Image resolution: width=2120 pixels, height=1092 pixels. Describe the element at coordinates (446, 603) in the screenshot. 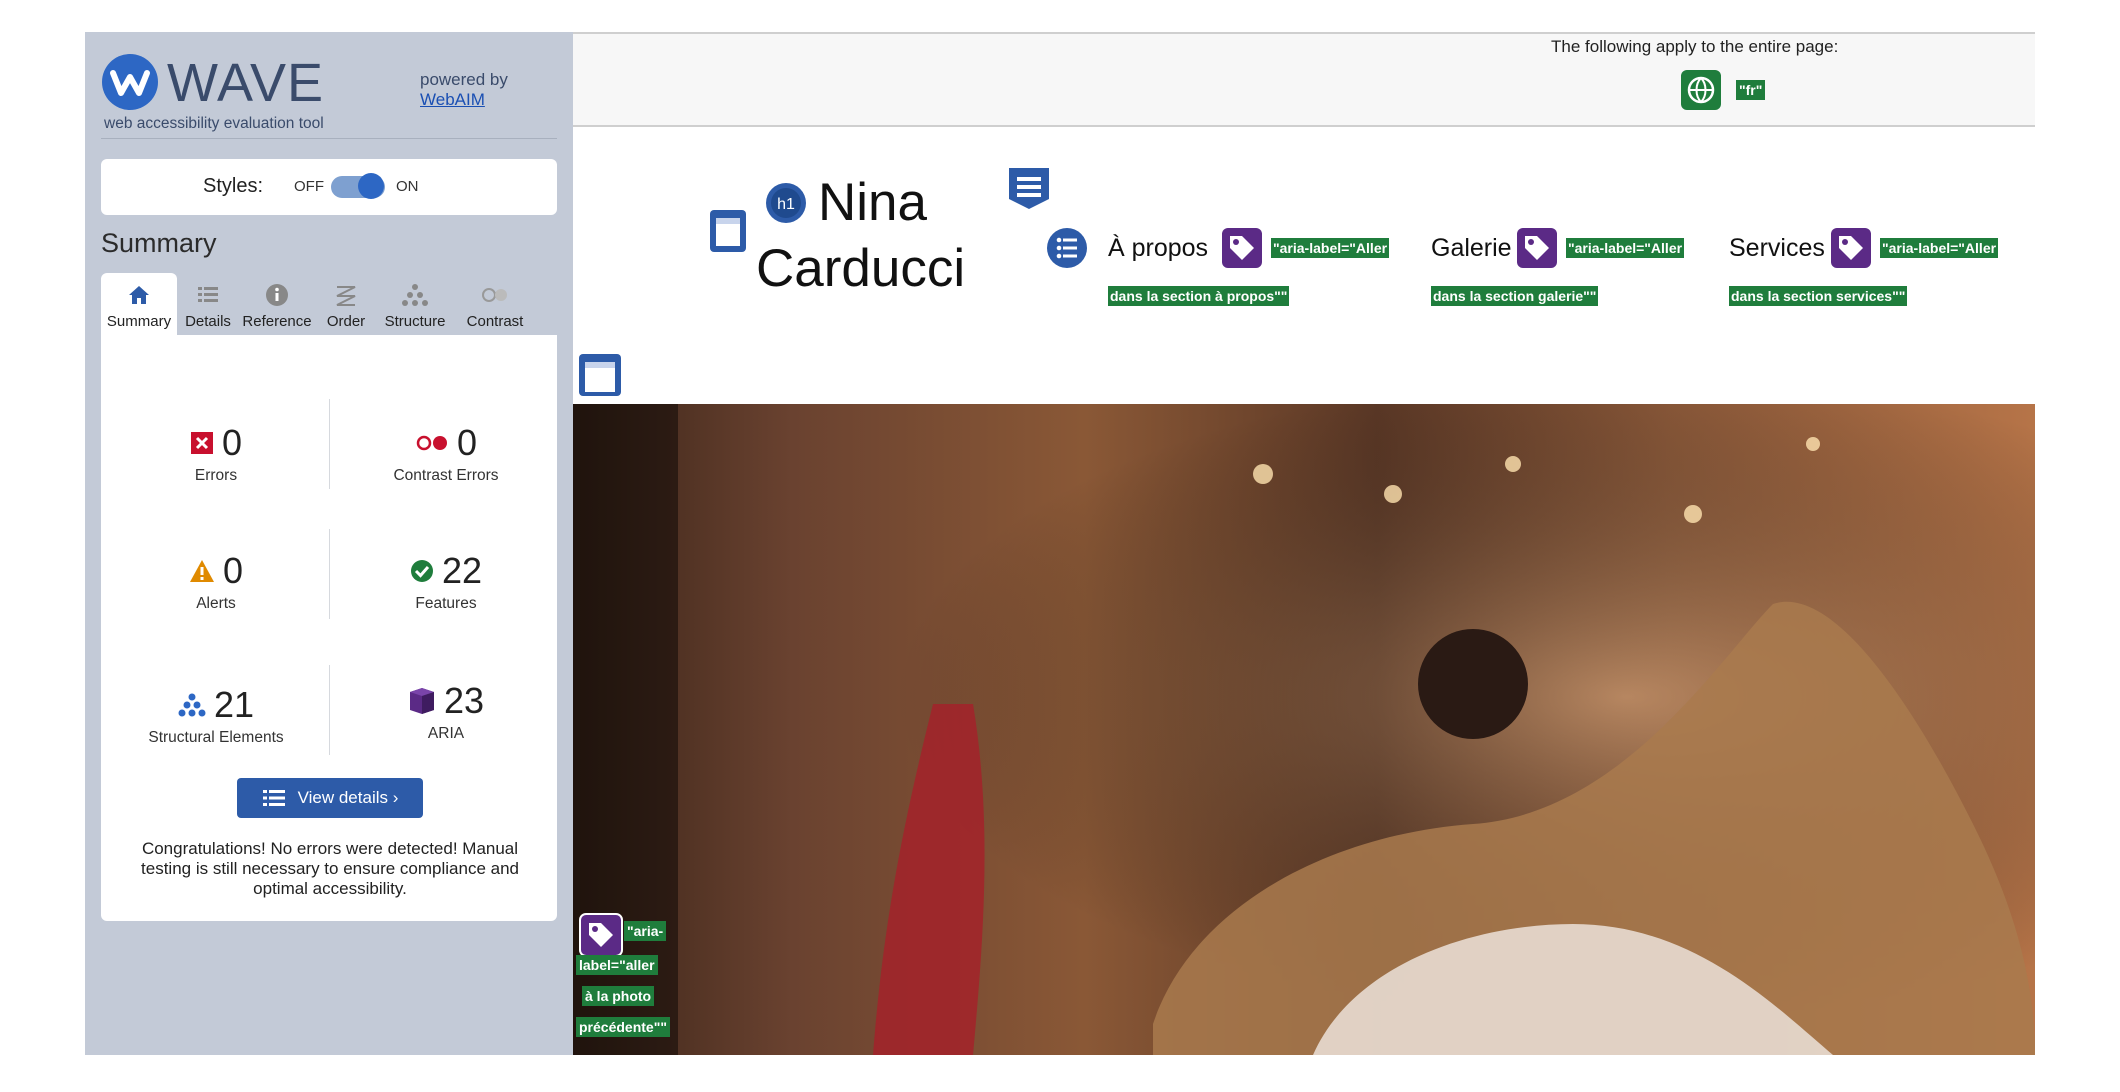

I see `features-label: Features` at that location.